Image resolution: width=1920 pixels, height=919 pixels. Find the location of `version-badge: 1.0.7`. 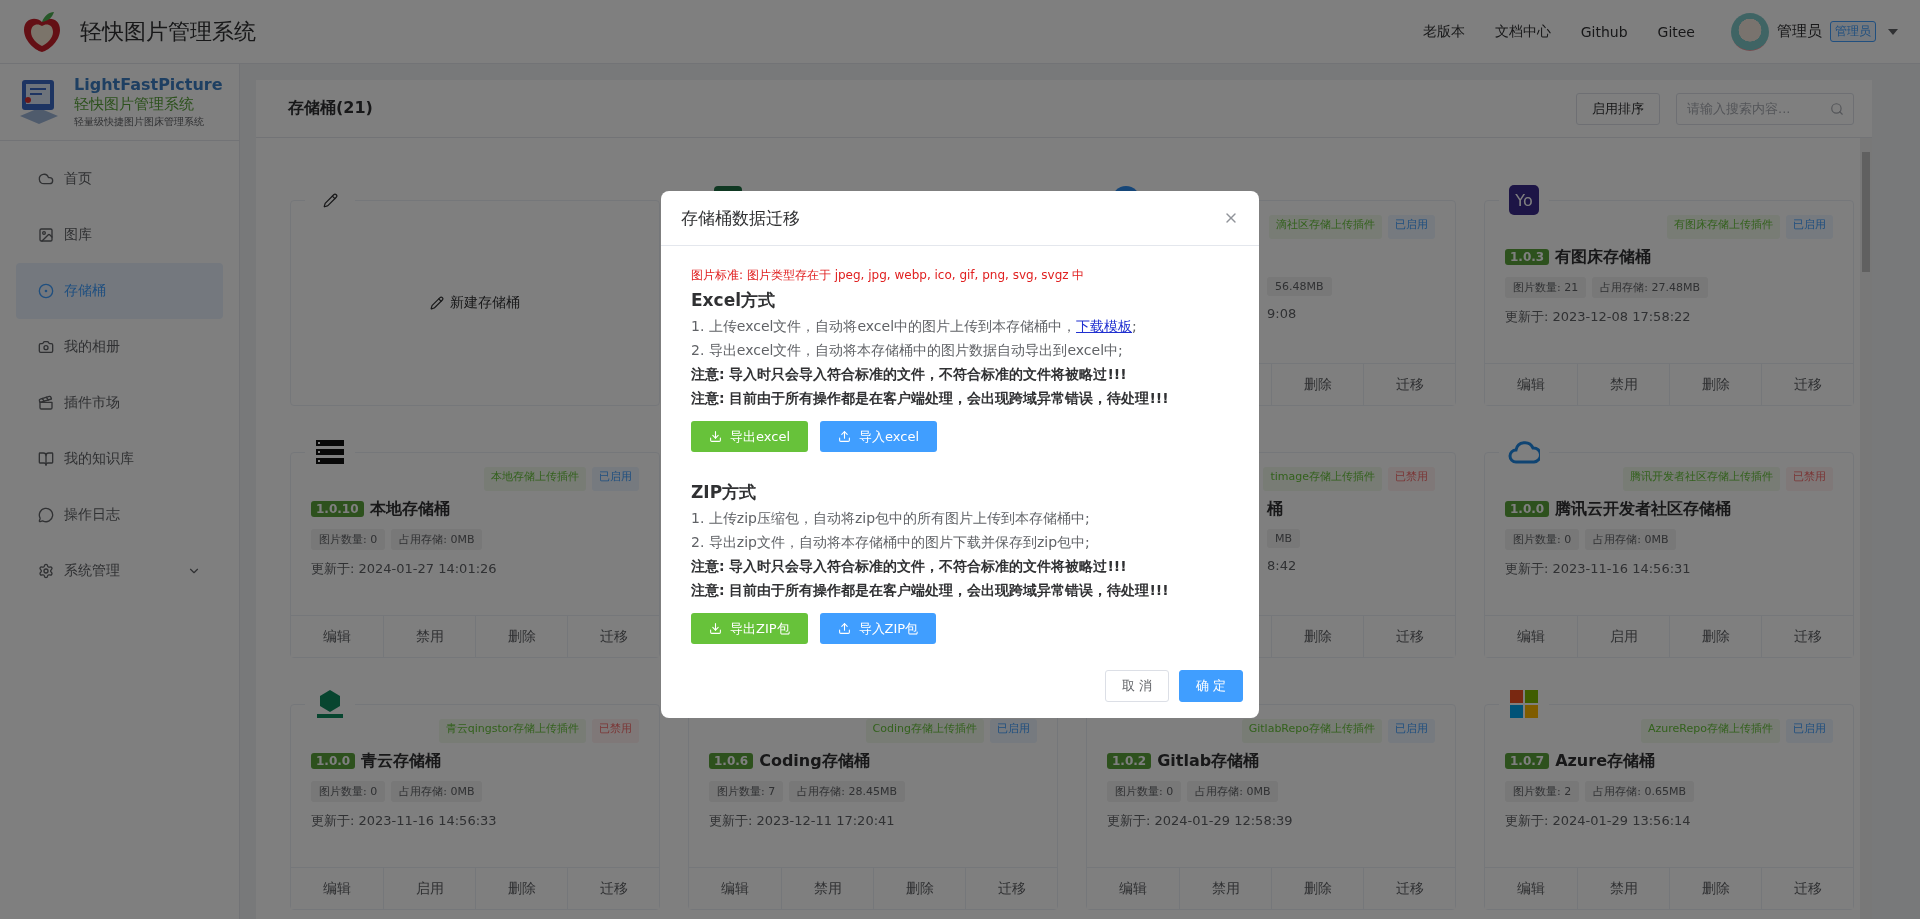

version-badge: 1.0.7 is located at coordinates (1527, 761).